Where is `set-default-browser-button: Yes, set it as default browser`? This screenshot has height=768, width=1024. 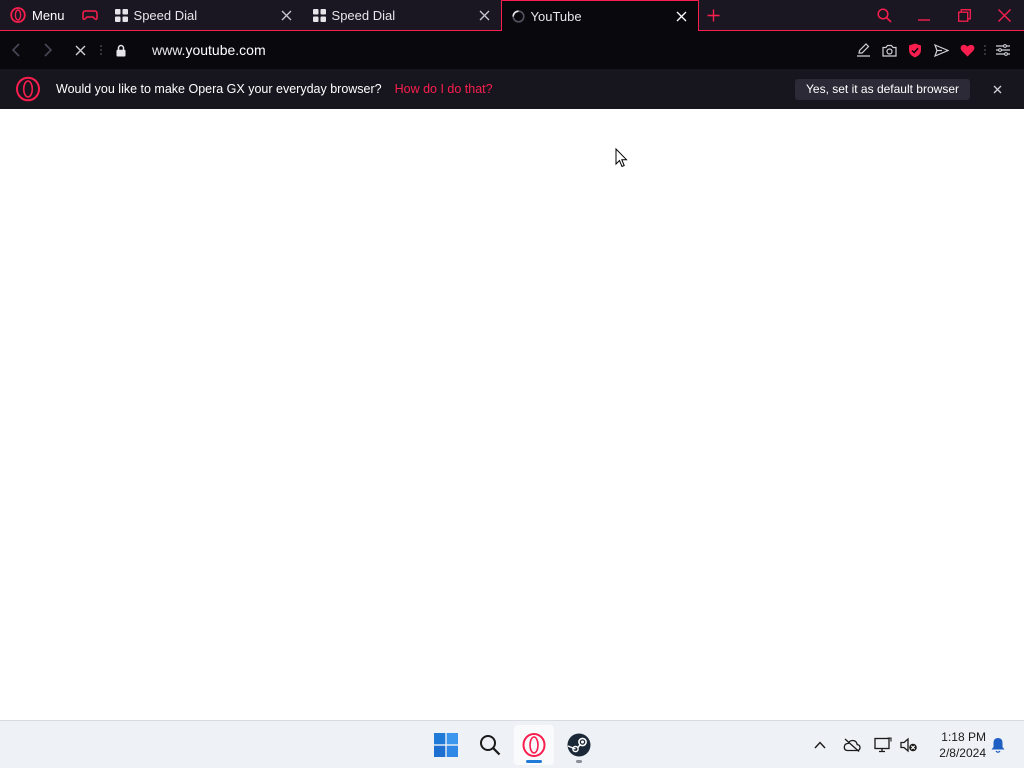 set-default-browser-button: Yes, set it as default browser is located at coordinates (882, 89).